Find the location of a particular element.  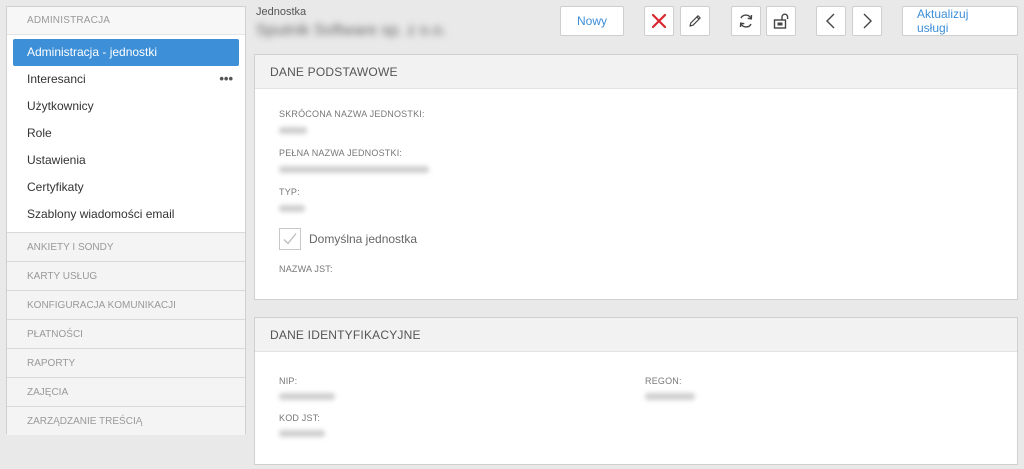

default-unit-checkbox: Domyślna jednostka is located at coordinates (348, 239).